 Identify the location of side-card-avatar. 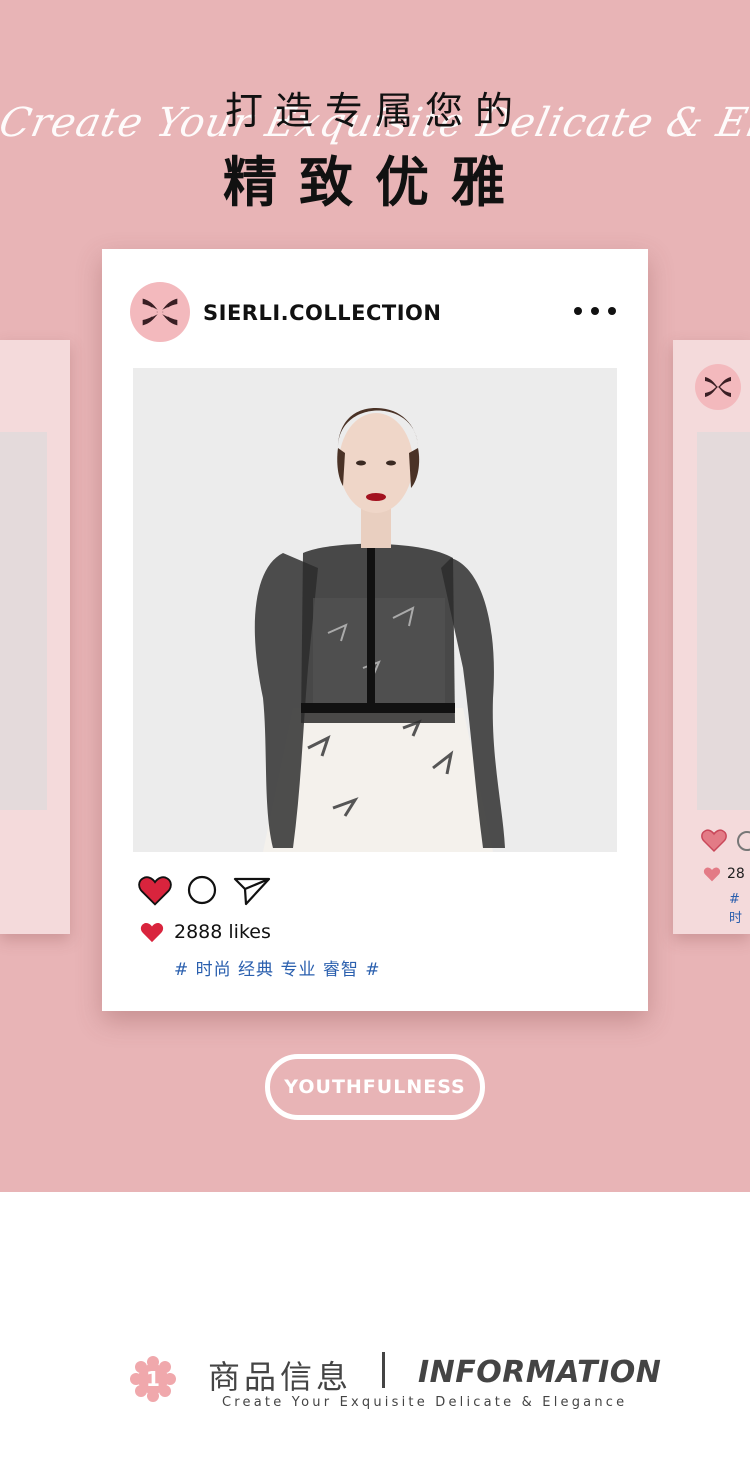
(718, 387).